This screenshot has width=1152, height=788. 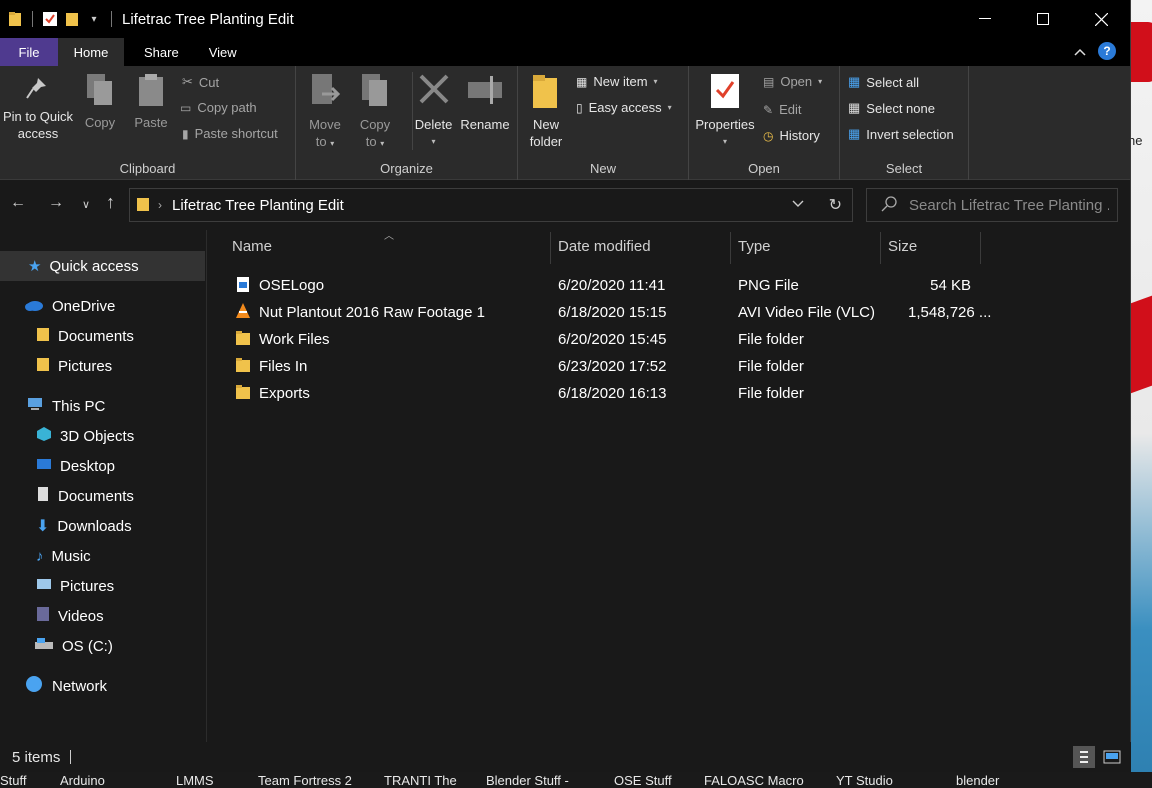 I want to click on move-to-button: Move to ▾, so click(x=325, y=112).